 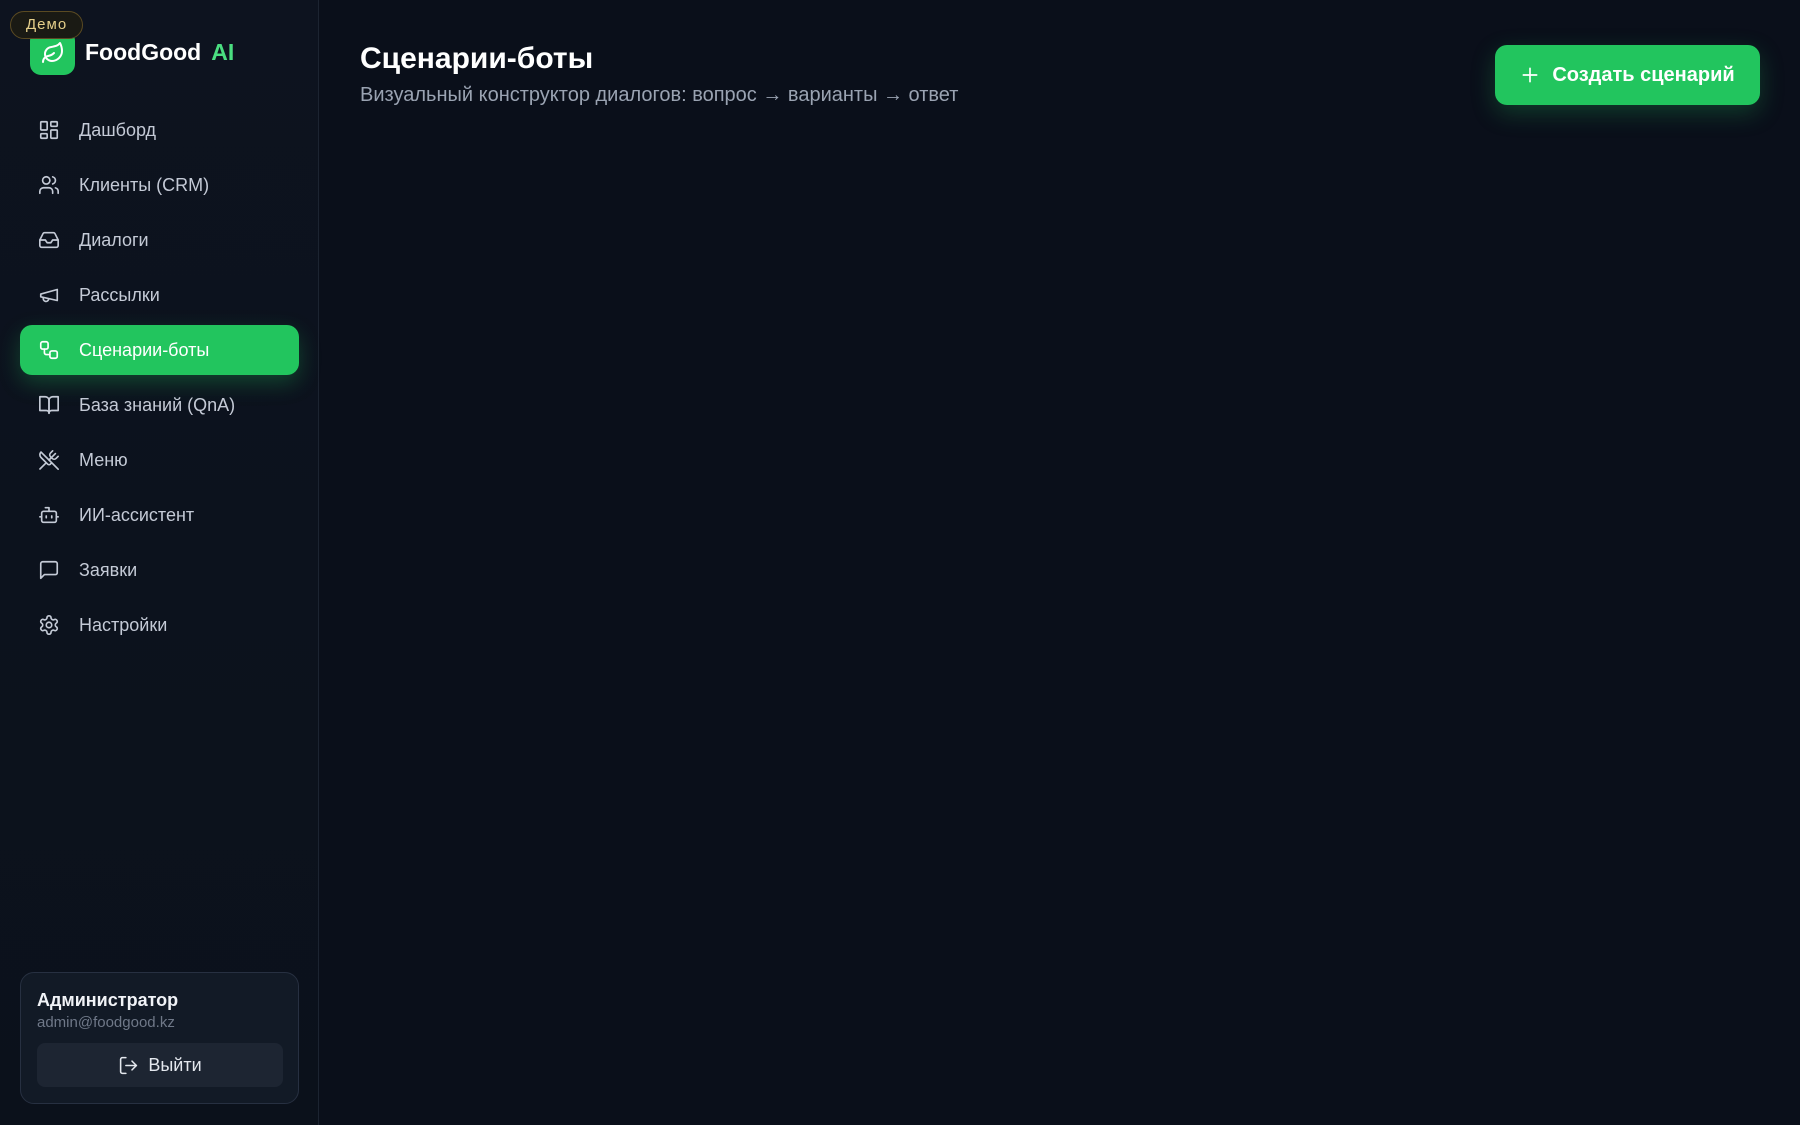 I want to click on sidebar-item-dialogs: Диалоги, so click(x=159, y=240).